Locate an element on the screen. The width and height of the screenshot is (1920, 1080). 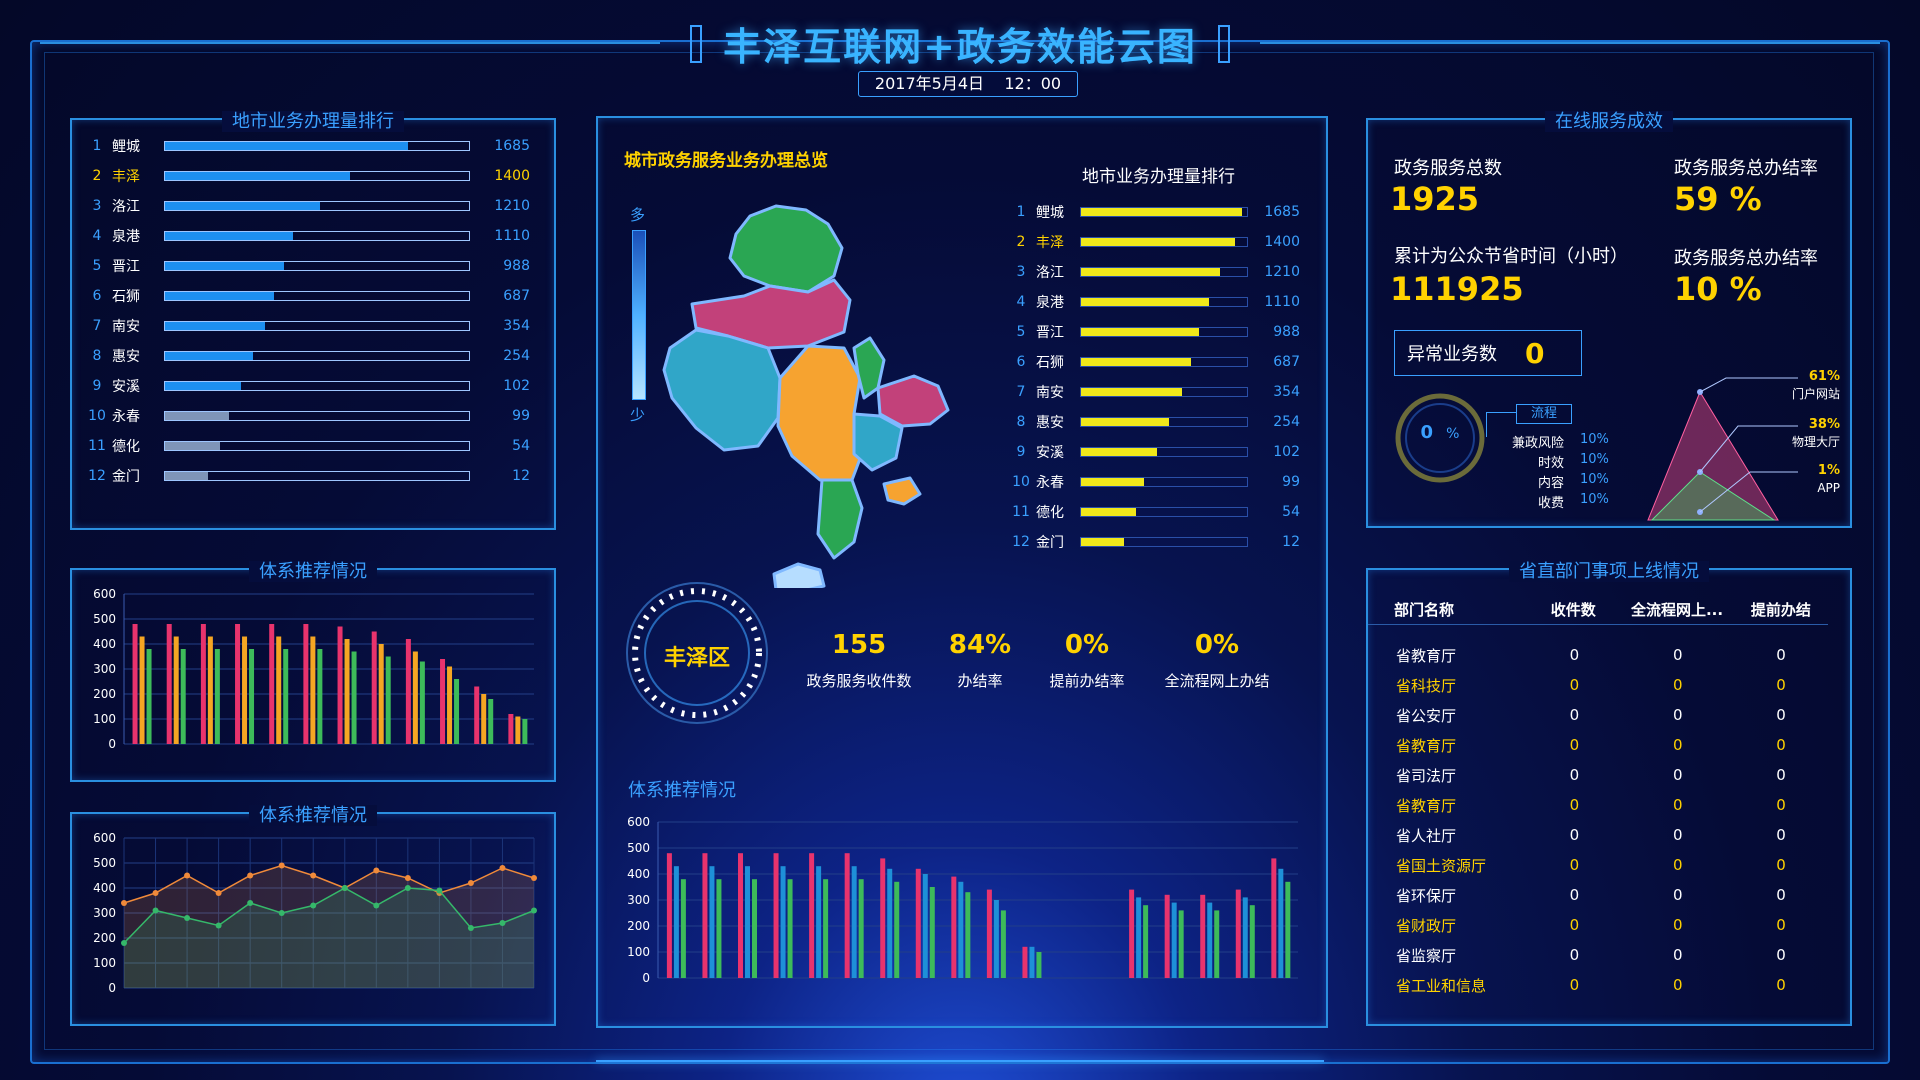
center-rank-row: 2 丰泽 1400 is located at coordinates (1153, 242).